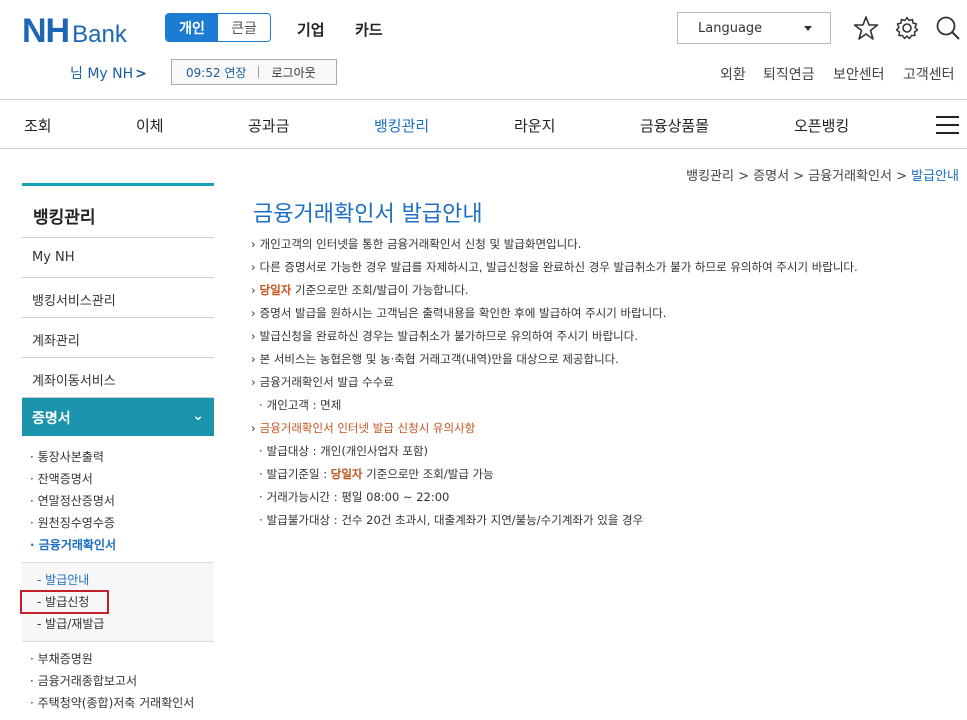  What do you see at coordinates (118, 338) in the screenshot?
I see `sidebar-item-account-management: 계좌관리` at bounding box center [118, 338].